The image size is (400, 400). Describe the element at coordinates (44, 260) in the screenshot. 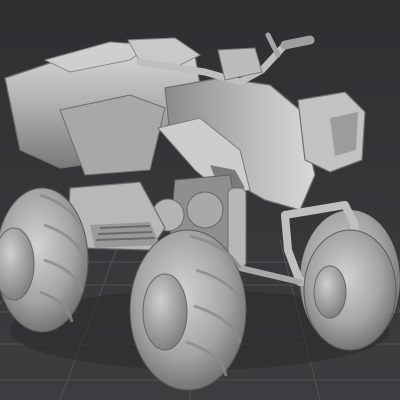

I see `rear-left-tire` at that location.